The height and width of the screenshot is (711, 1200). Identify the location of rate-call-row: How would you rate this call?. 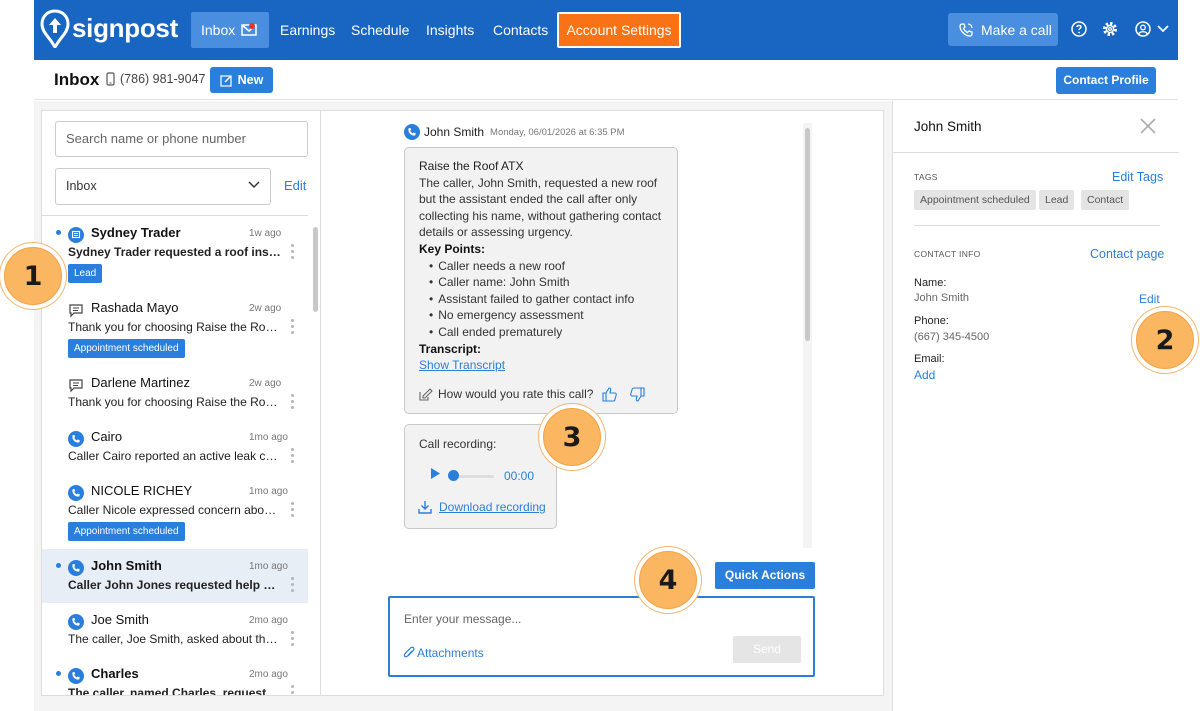
(532, 394).